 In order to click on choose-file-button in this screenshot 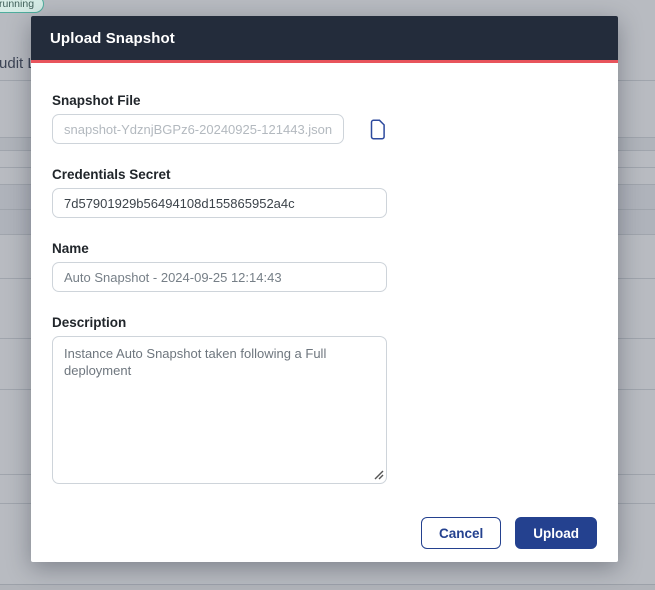, I will do `click(377, 129)`.